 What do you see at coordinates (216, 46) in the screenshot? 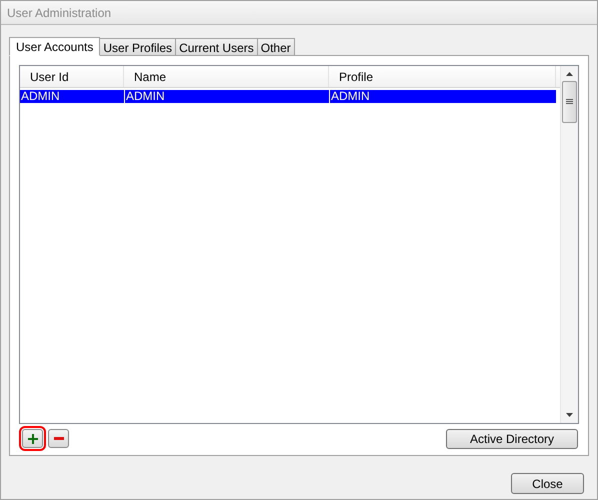
I see `tab: Current Users` at bounding box center [216, 46].